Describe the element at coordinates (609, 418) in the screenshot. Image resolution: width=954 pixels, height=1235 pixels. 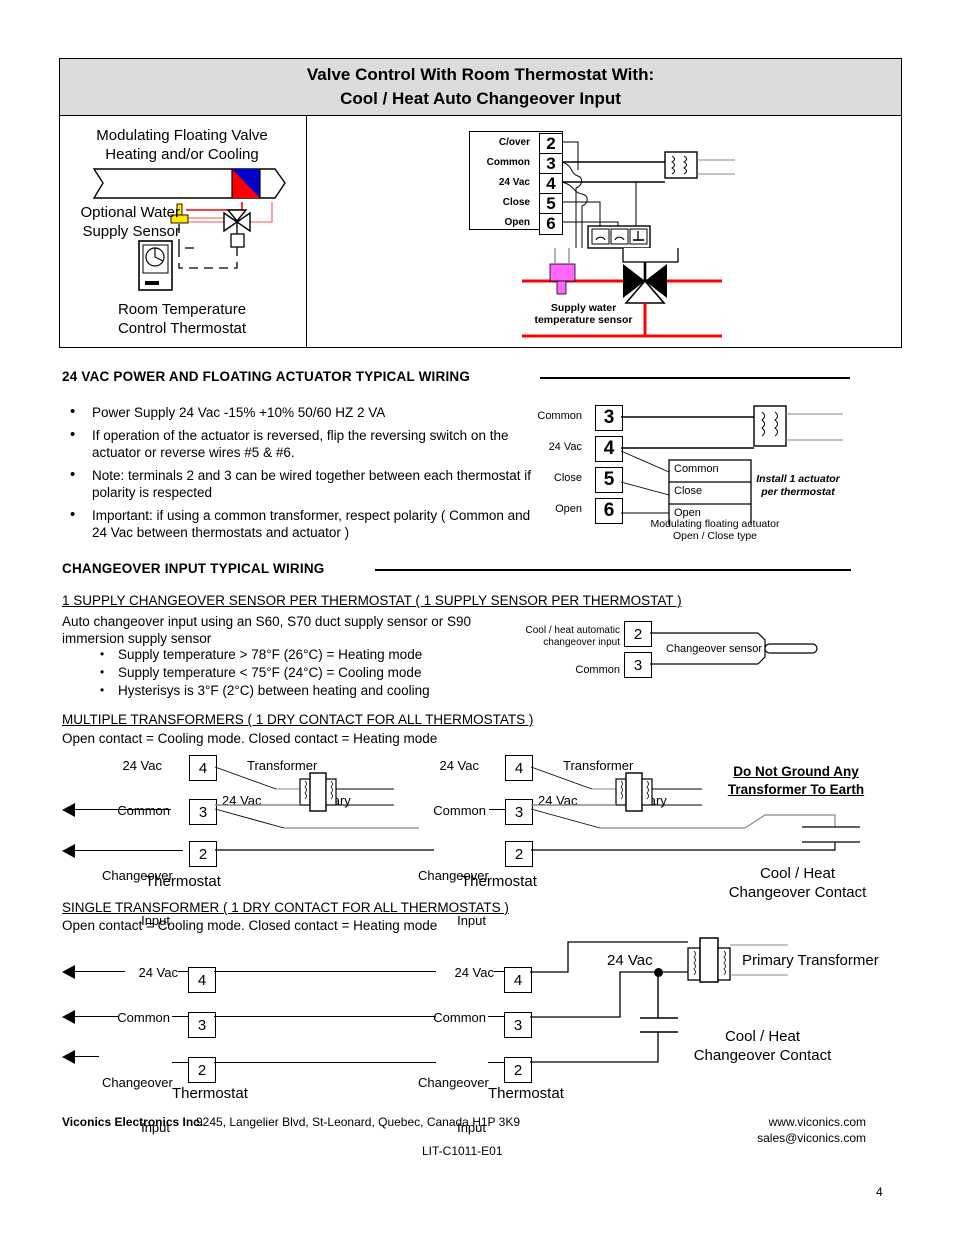
I see `actuator-terminal-3: 3` at that location.